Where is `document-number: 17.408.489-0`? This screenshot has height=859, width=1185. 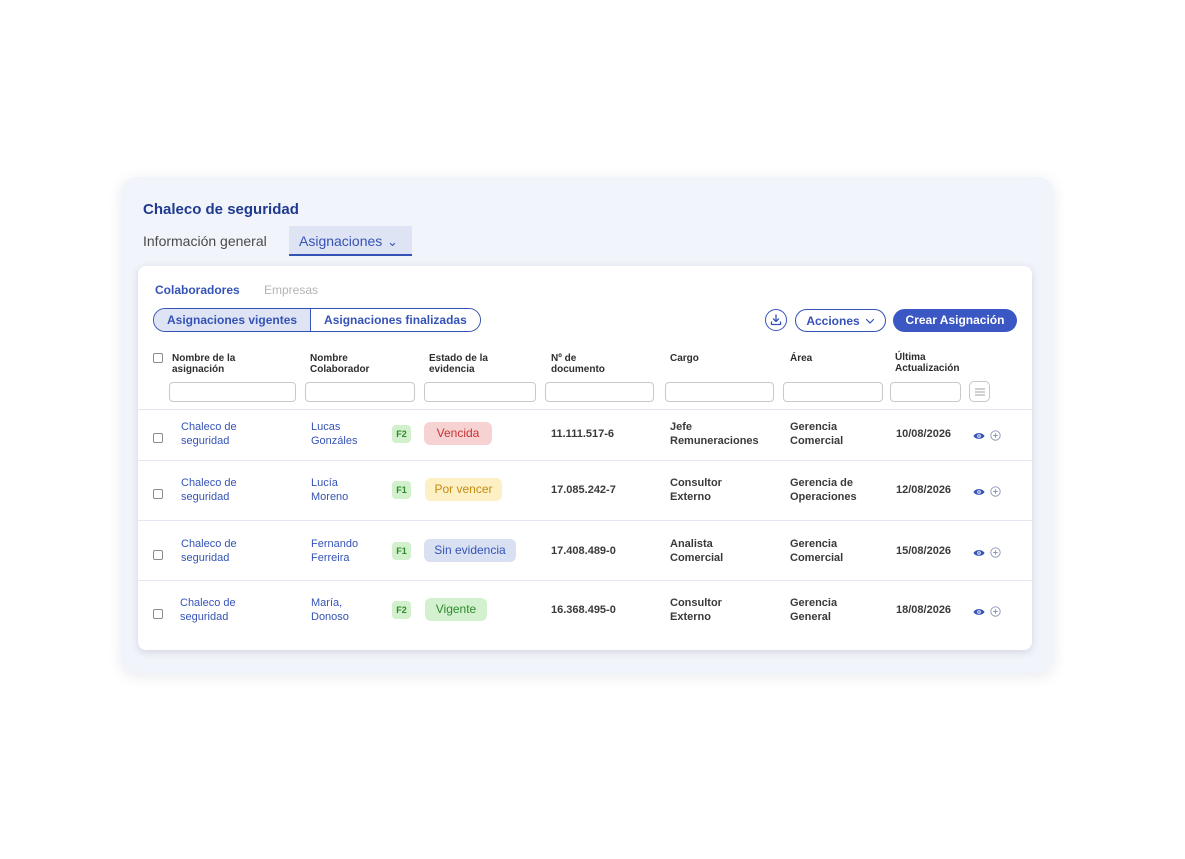
document-number: 17.408.489-0 is located at coordinates (583, 551).